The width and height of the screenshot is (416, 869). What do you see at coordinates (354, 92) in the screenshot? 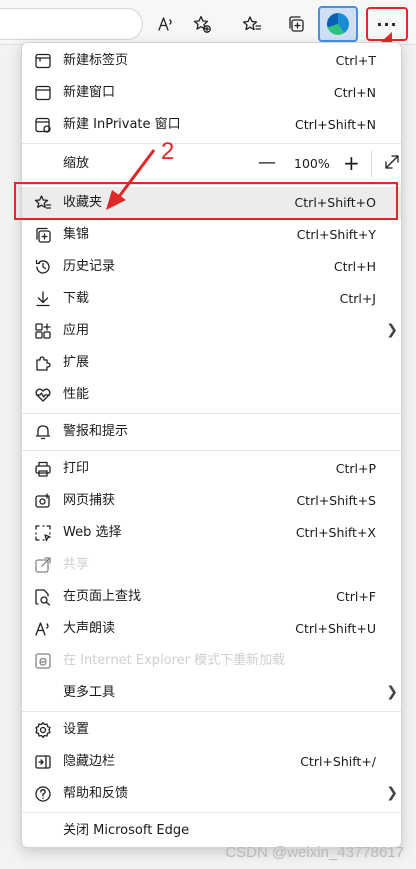
I see `menu-item-shortcut: Ctrl+N` at bounding box center [354, 92].